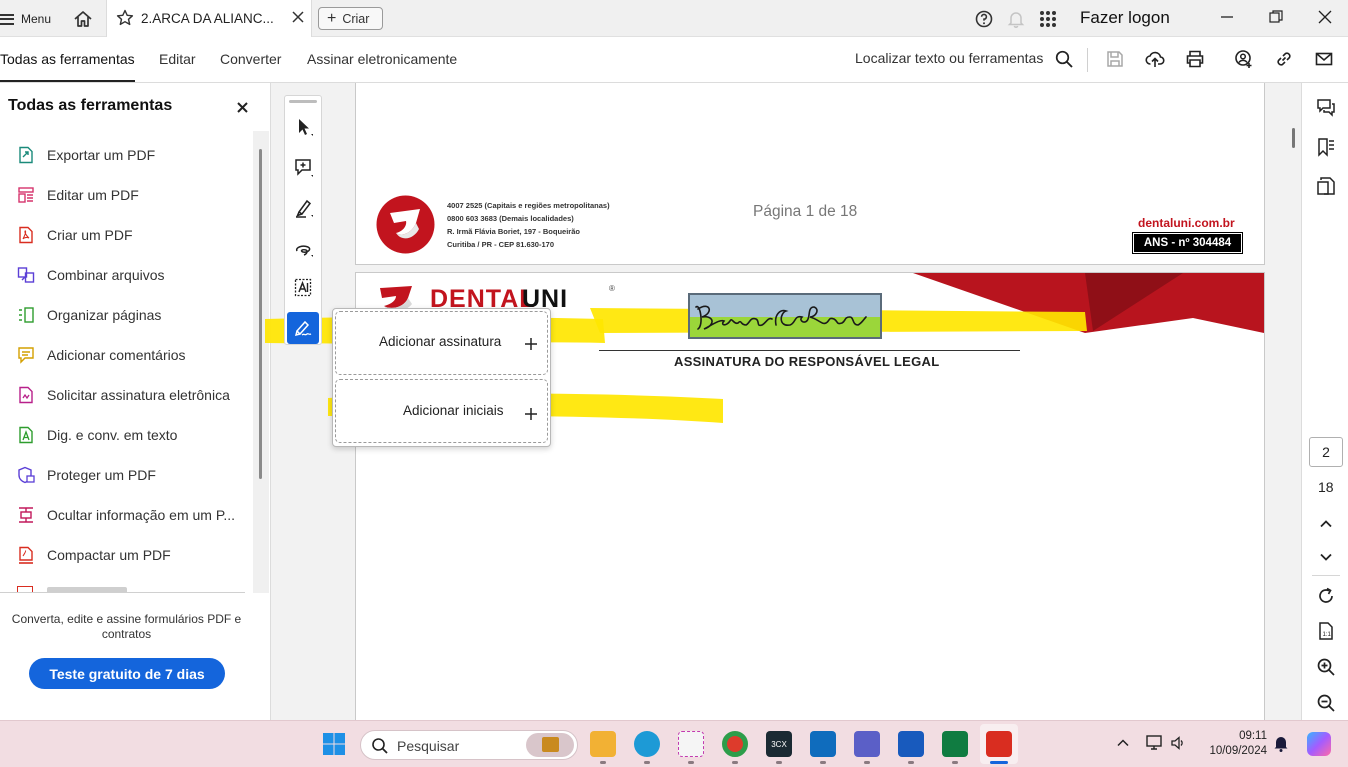 The image size is (1348, 767). I want to click on system-clock: 09:11 10/09/2024, so click(1235, 744).